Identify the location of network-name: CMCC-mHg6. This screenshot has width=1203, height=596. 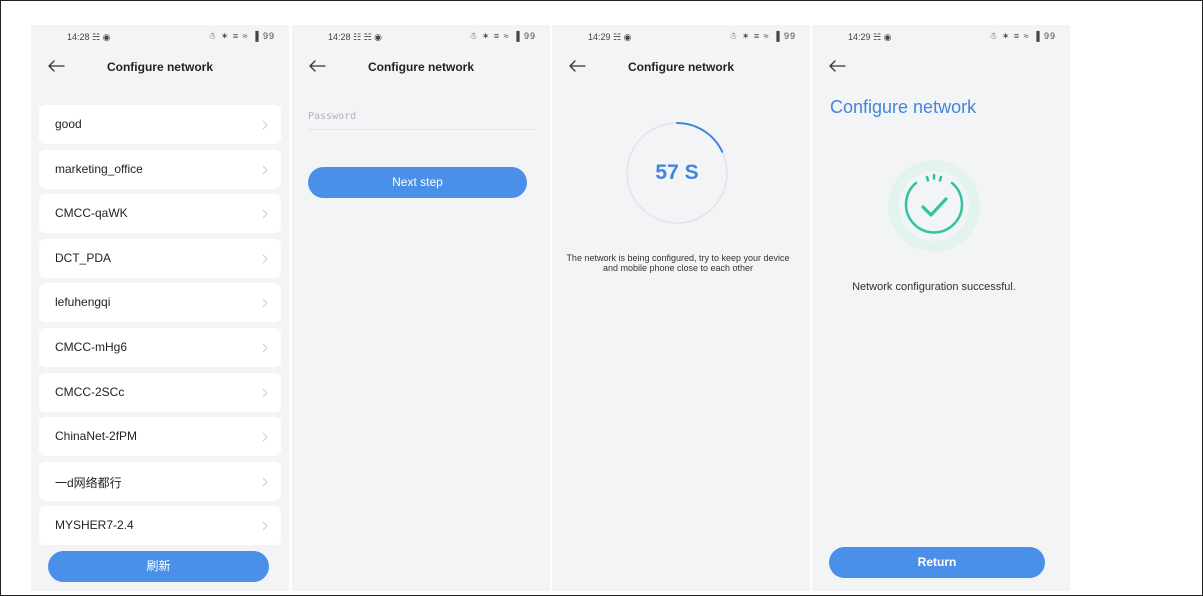
(91, 346).